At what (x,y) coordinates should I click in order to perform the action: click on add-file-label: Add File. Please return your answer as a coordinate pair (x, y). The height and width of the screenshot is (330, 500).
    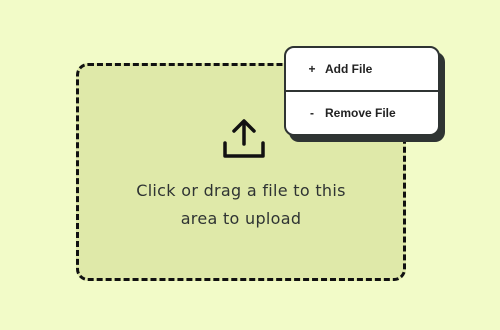
    Looking at the image, I should click on (349, 69).